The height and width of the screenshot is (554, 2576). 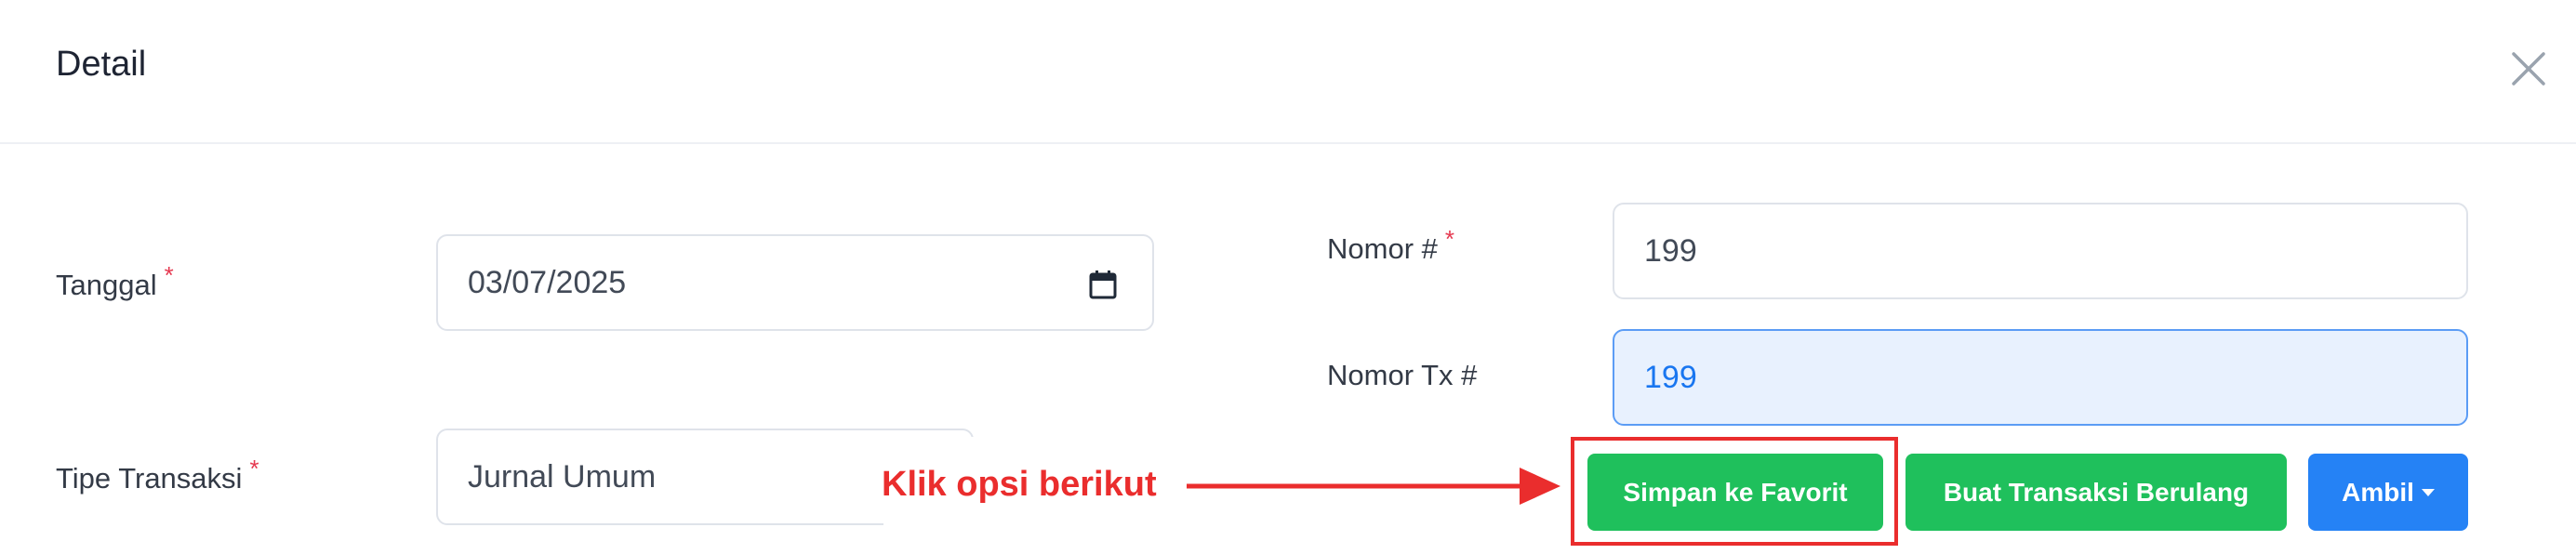 I want to click on nomor-label: Nomor # *, so click(x=1390, y=245).